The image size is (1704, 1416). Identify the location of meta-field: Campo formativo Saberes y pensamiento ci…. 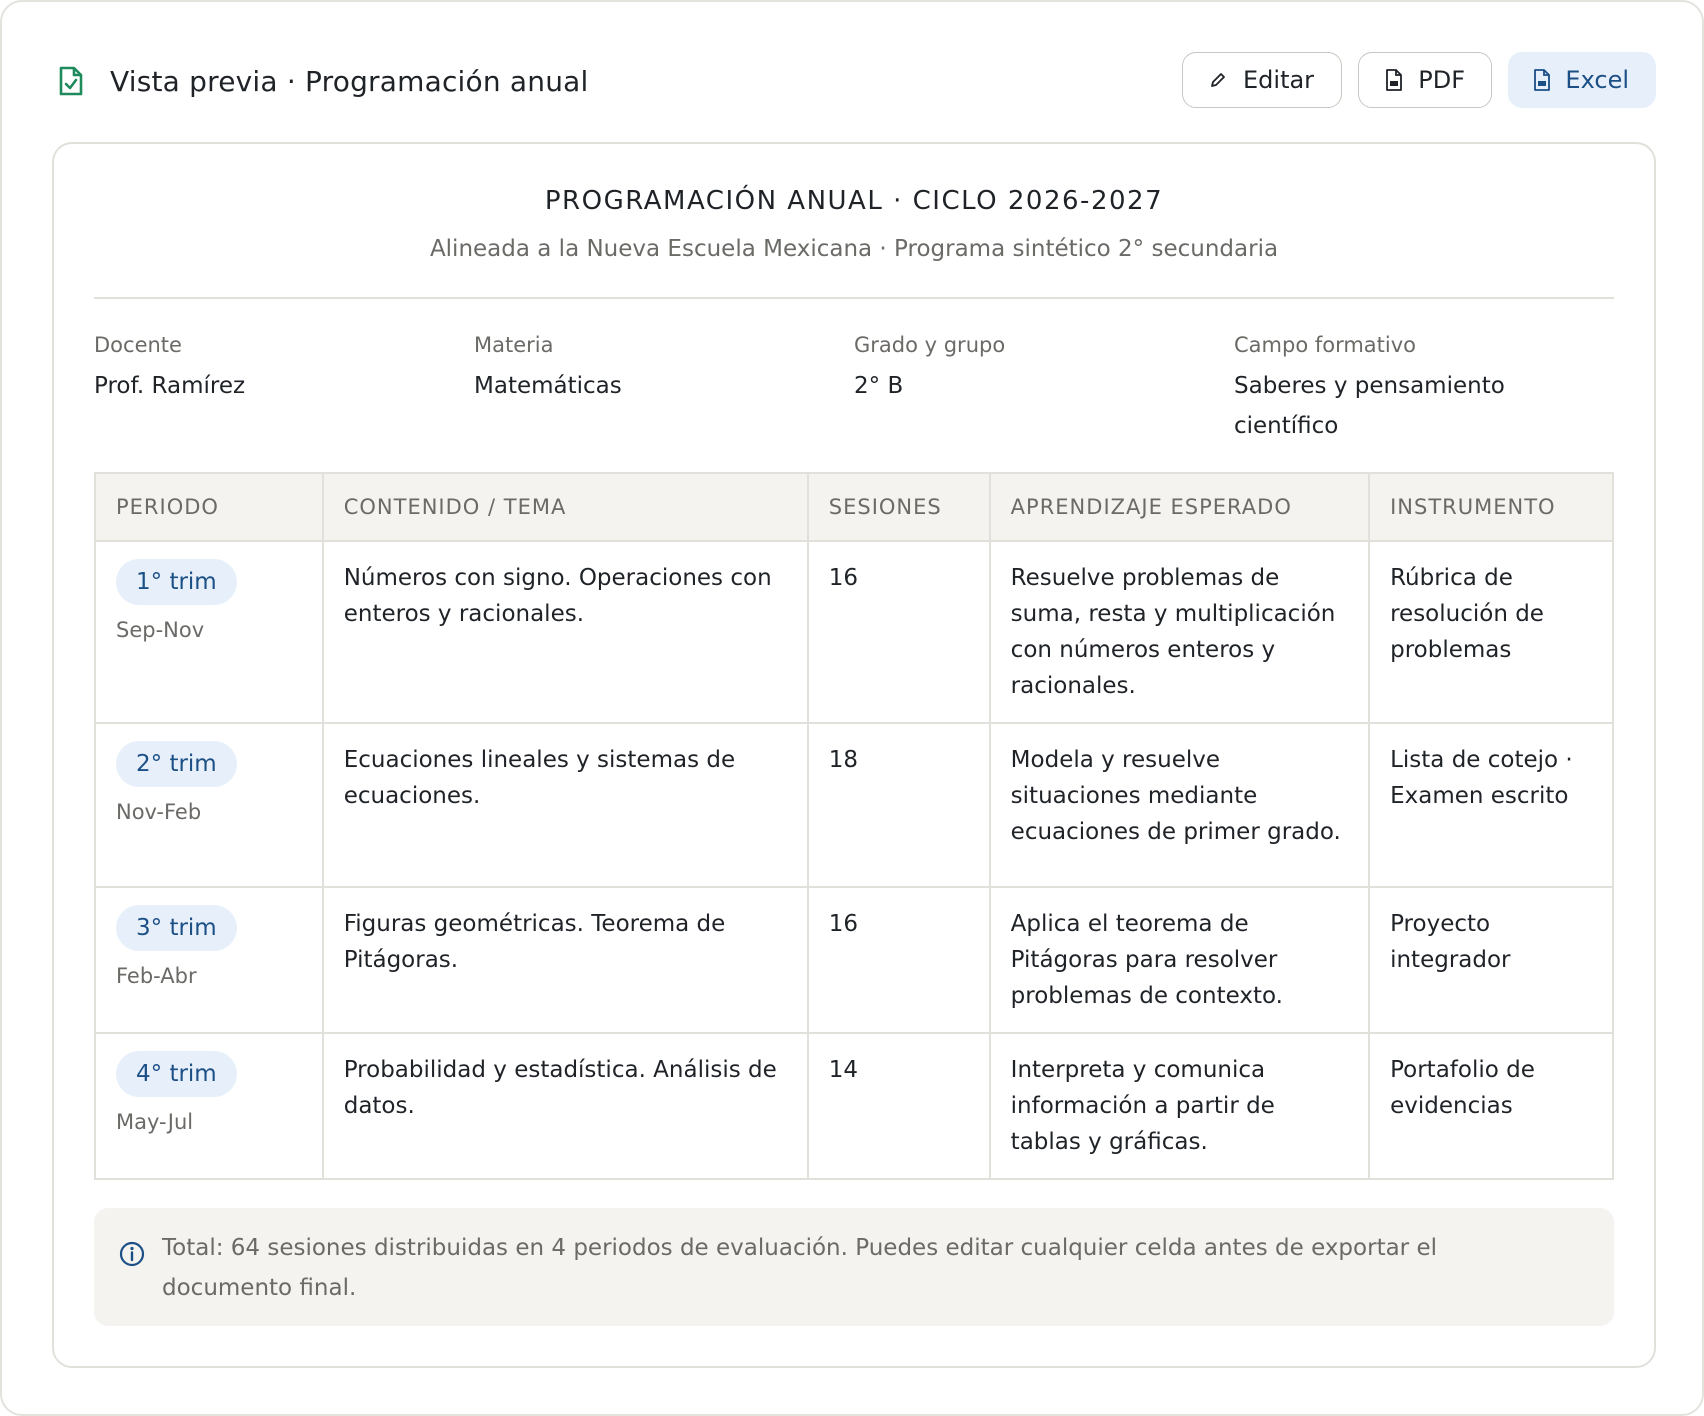
(1424, 388).